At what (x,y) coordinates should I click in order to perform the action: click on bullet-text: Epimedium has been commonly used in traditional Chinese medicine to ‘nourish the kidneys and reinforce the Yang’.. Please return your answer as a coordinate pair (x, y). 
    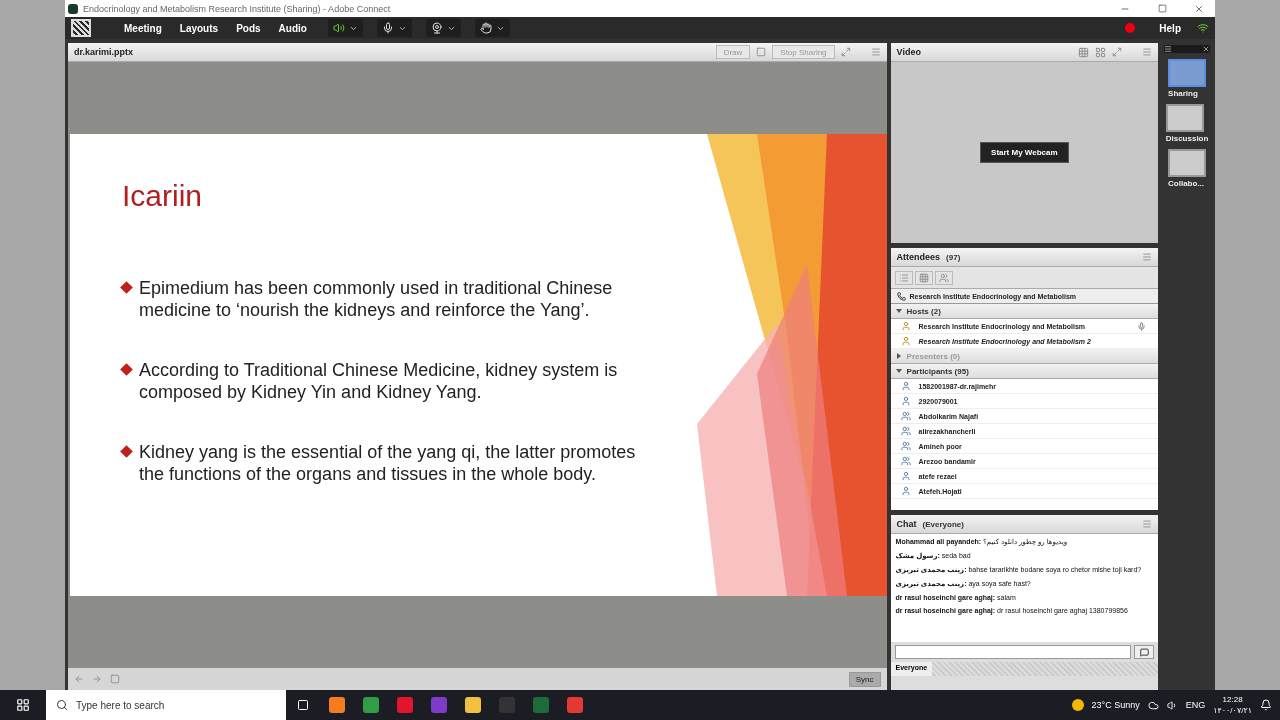
    Looking at the image, I should click on (376, 299).